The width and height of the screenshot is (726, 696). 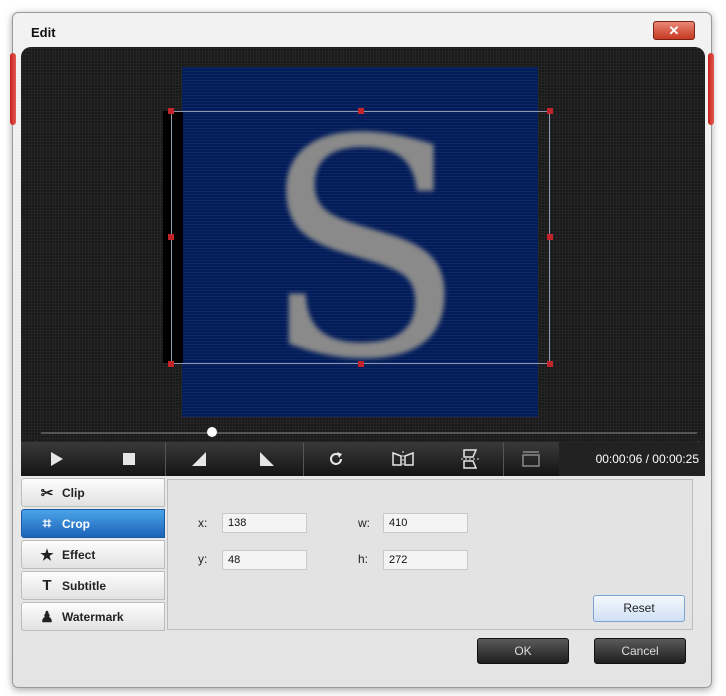 I want to click on time-display: 00:00:06 / 00:00:25, so click(x=647, y=459).